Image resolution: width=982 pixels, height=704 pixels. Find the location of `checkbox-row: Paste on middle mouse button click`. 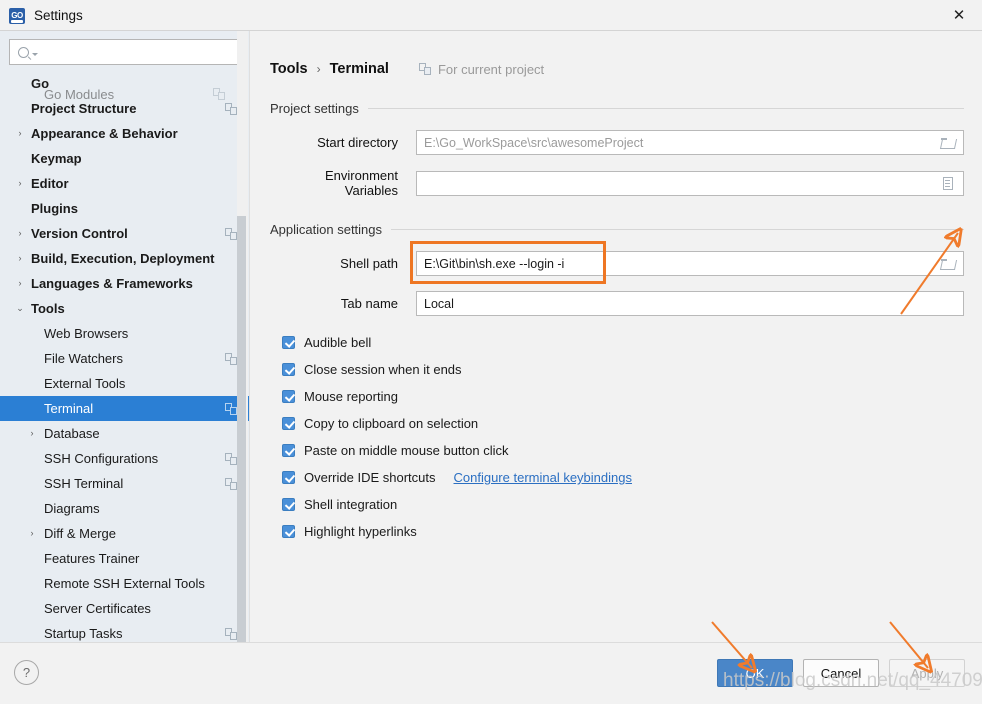

checkbox-row: Paste on middle mouse button click is located at coordinates (623, 450).